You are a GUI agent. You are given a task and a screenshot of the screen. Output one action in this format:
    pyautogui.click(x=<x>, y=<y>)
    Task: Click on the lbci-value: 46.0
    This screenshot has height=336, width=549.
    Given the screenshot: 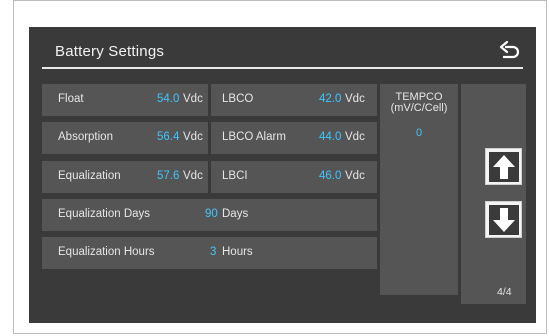 What is the action you would take?
    pyautogui.click(x=330, y=176)
    